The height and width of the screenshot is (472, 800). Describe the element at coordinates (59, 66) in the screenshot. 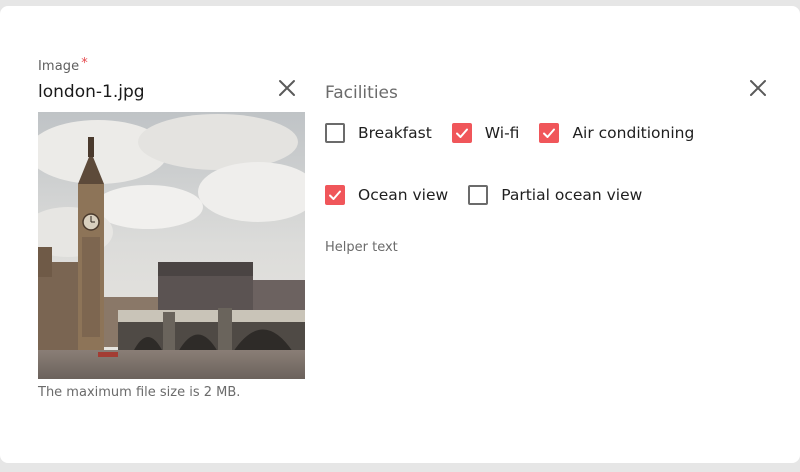

I see `image-label-text: Image` at that location.